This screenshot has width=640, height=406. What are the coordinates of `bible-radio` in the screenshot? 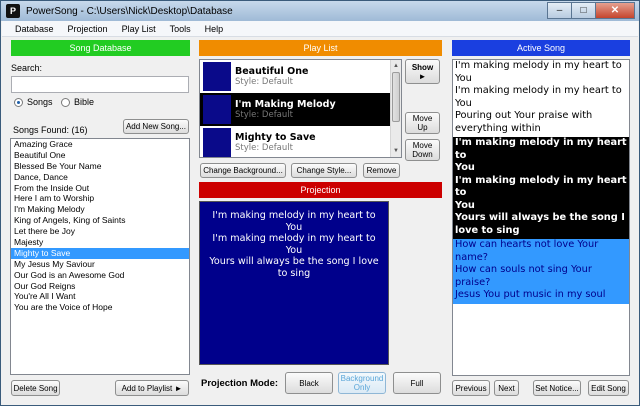 It's located at (65, 102).